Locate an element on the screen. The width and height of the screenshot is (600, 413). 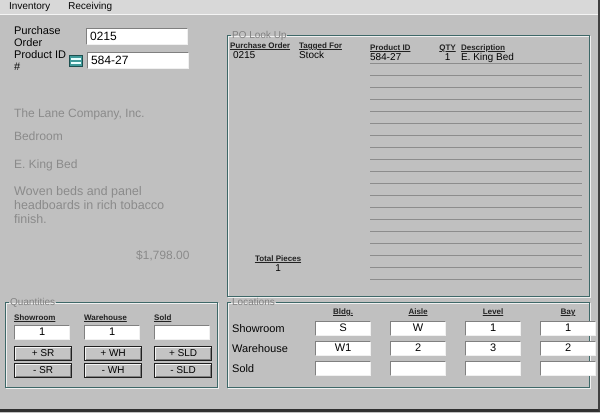
text-field: 584-27 is located at coordinates (138, 60).